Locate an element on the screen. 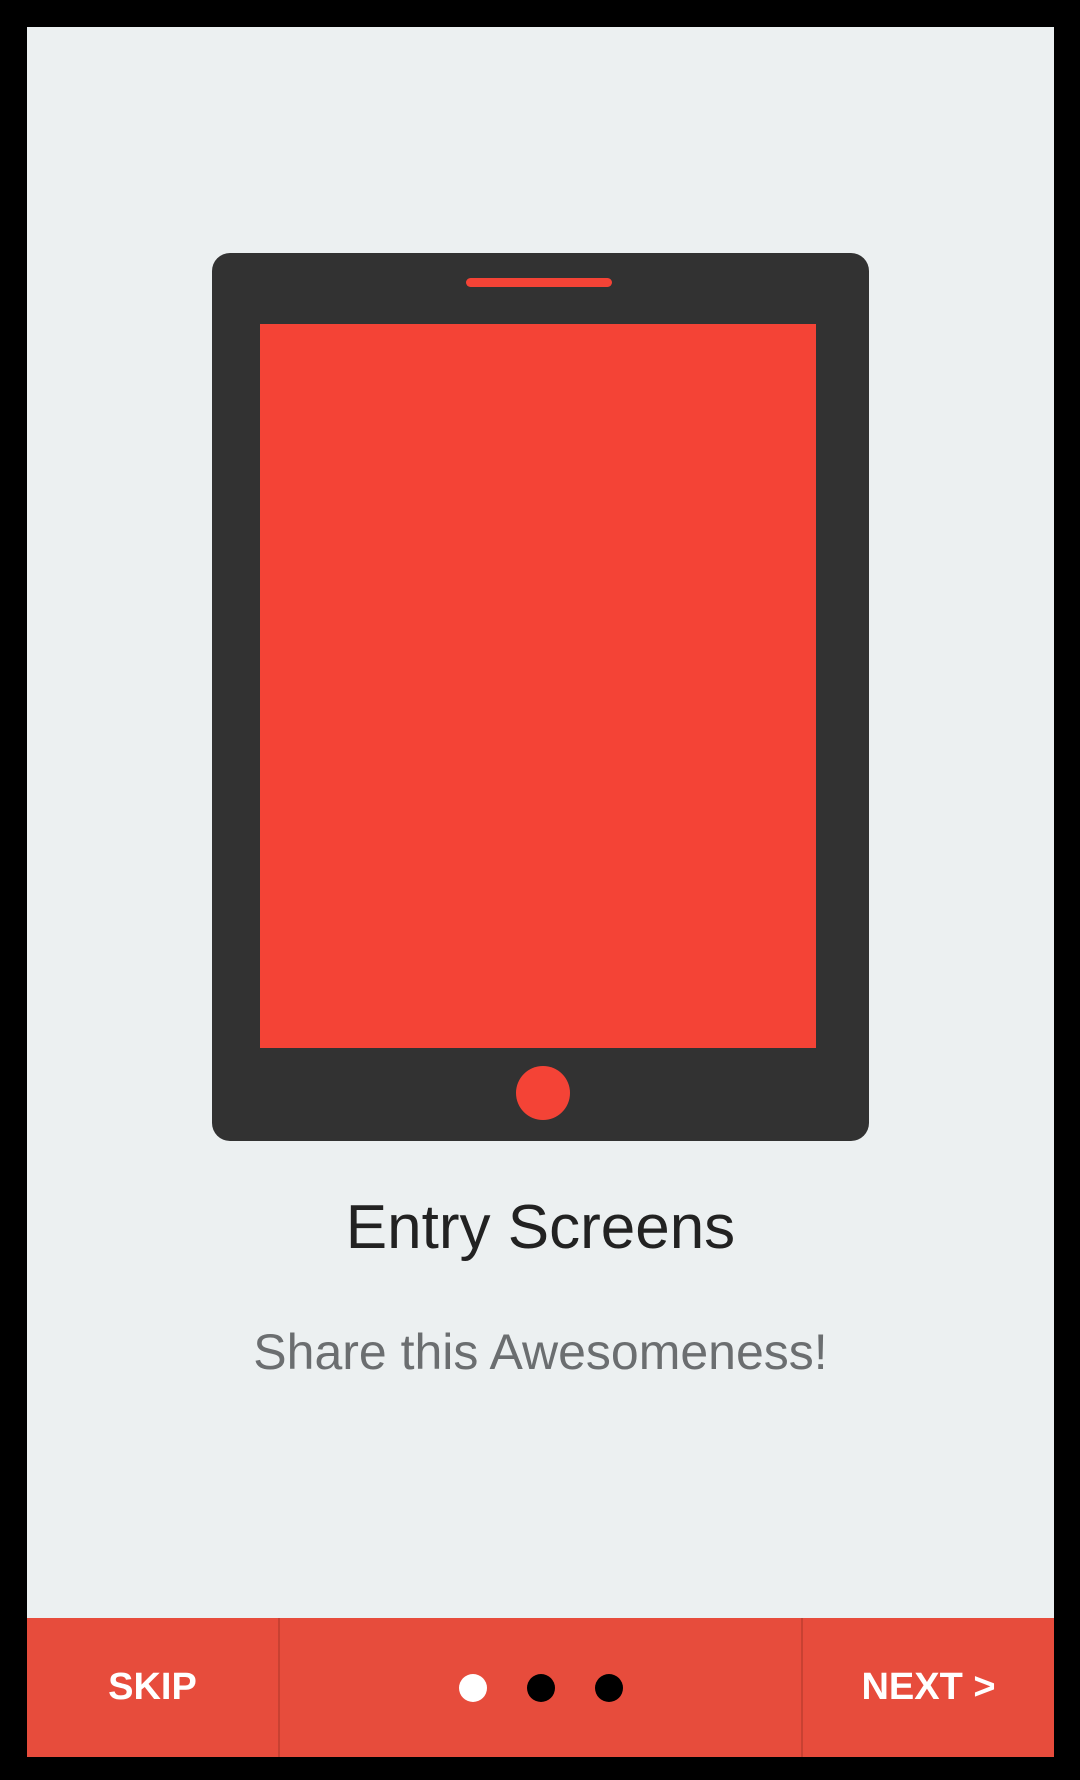 This screenshot has height=1780, width=1080. slide-subtitle: Share this Awesomeness! is located at coordinates (540, 1352).